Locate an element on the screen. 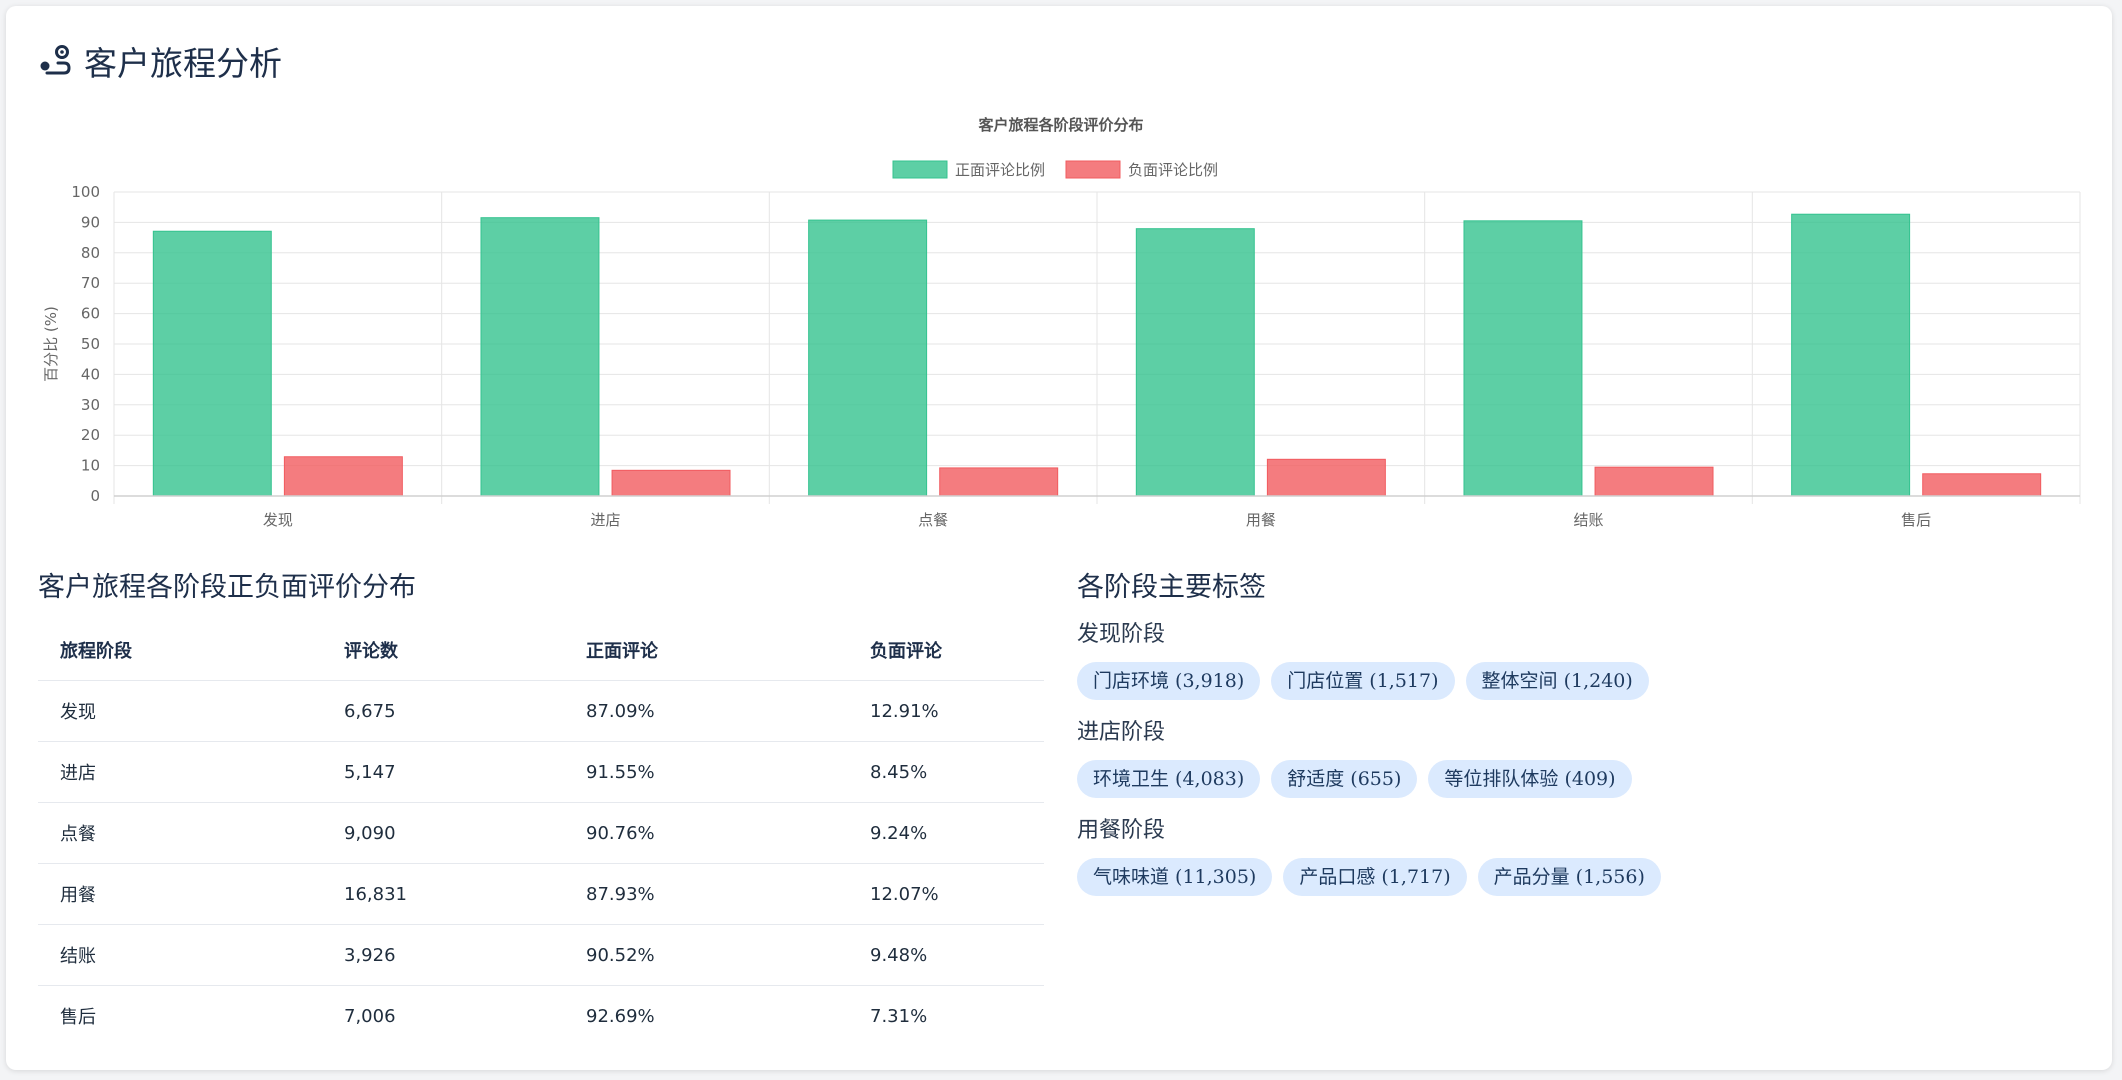 The width and height of the screenshot is (2122, 1080). tag-chip: 等位排队体验 (409) is located at coordinates (1530, 779).